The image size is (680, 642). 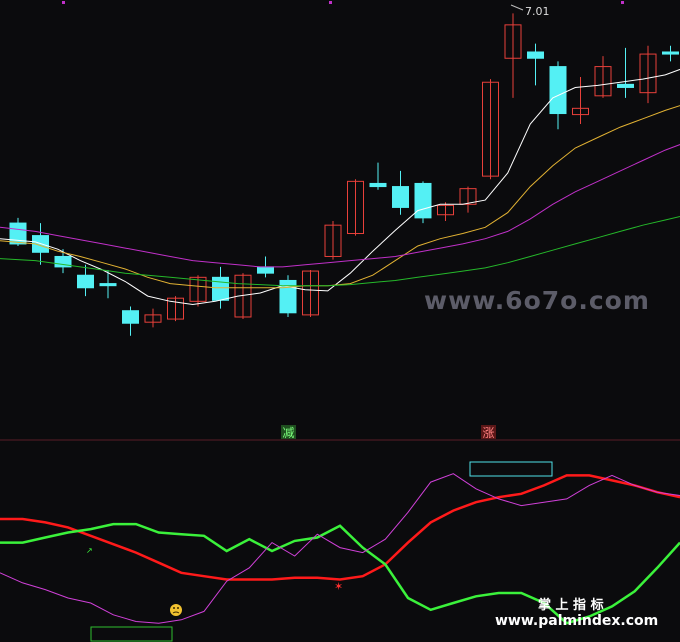 What do you see at coordinates (571, 605) in the screenshot?
I see `watermark-brand: 掌 上 指 标` at bounding box center [571, 605].